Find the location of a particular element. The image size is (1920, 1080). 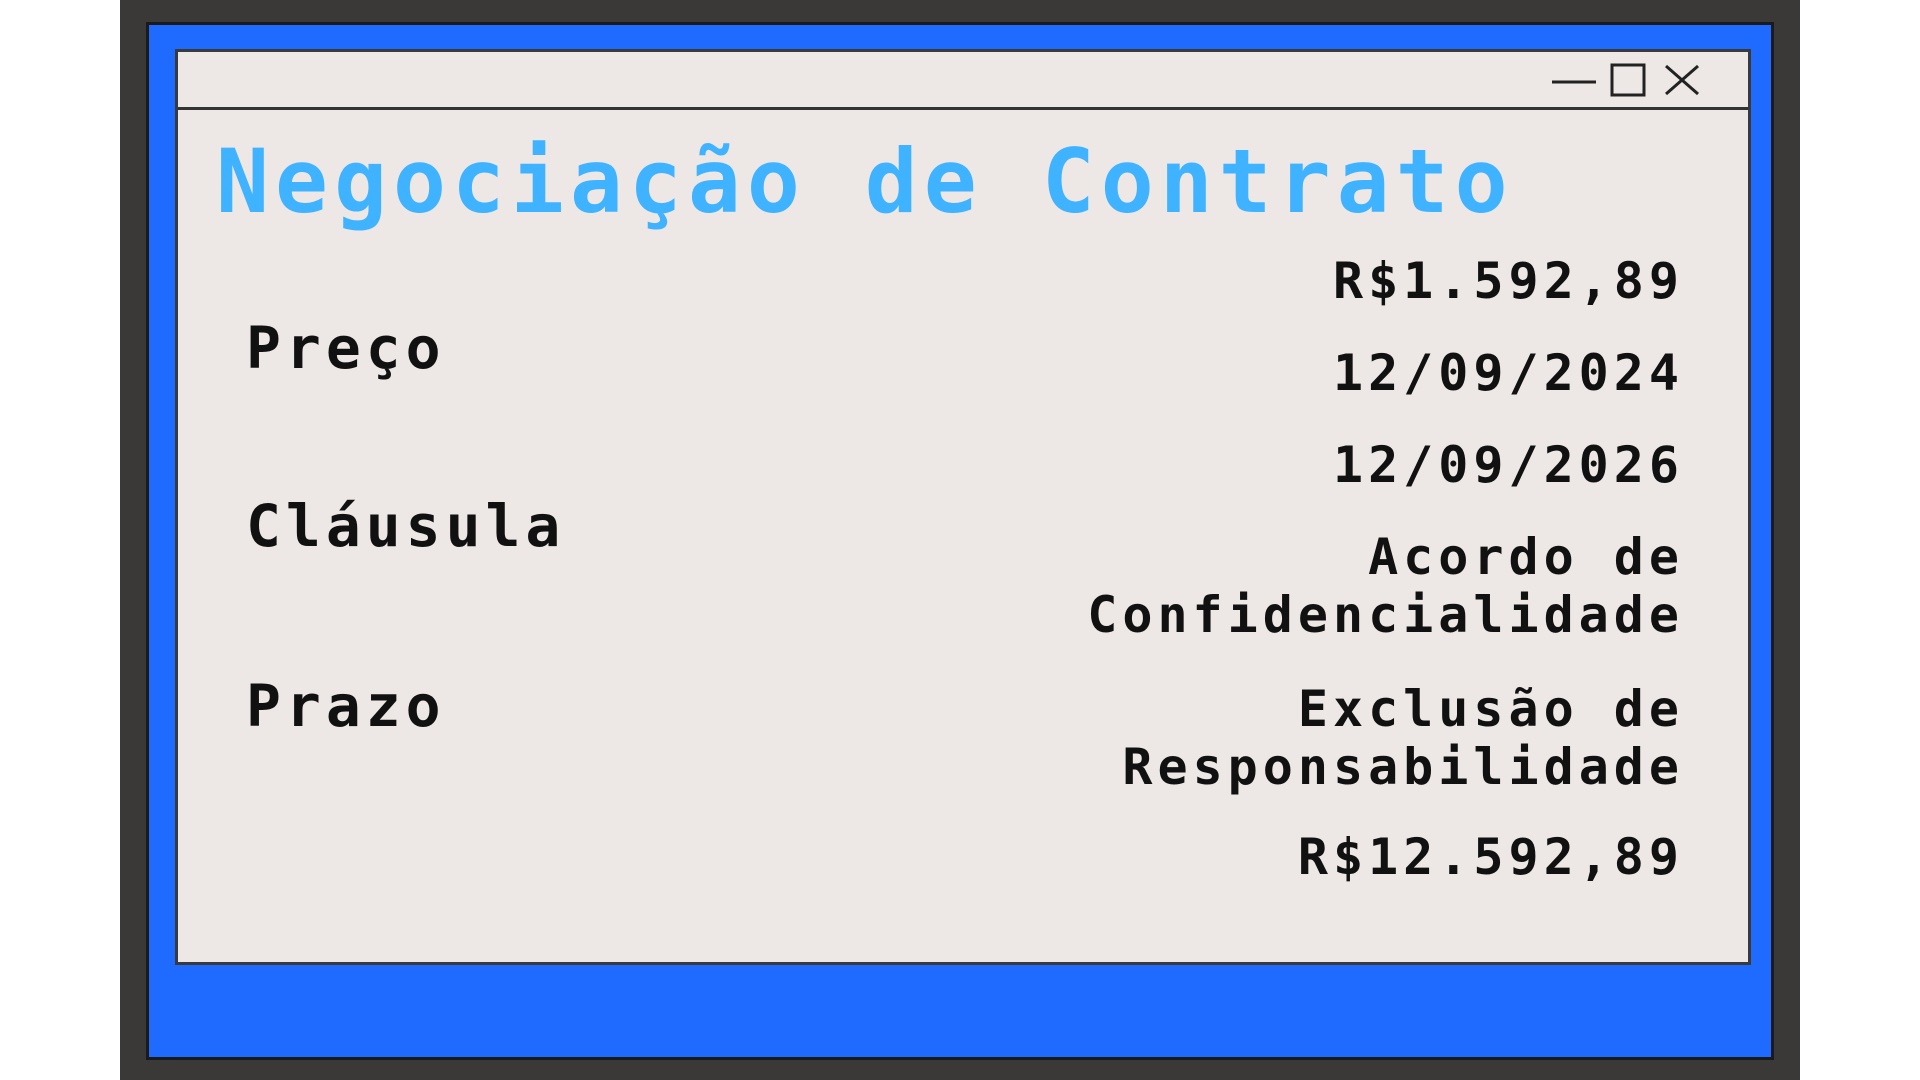

close-icon is located at coordinates (1682, 80).